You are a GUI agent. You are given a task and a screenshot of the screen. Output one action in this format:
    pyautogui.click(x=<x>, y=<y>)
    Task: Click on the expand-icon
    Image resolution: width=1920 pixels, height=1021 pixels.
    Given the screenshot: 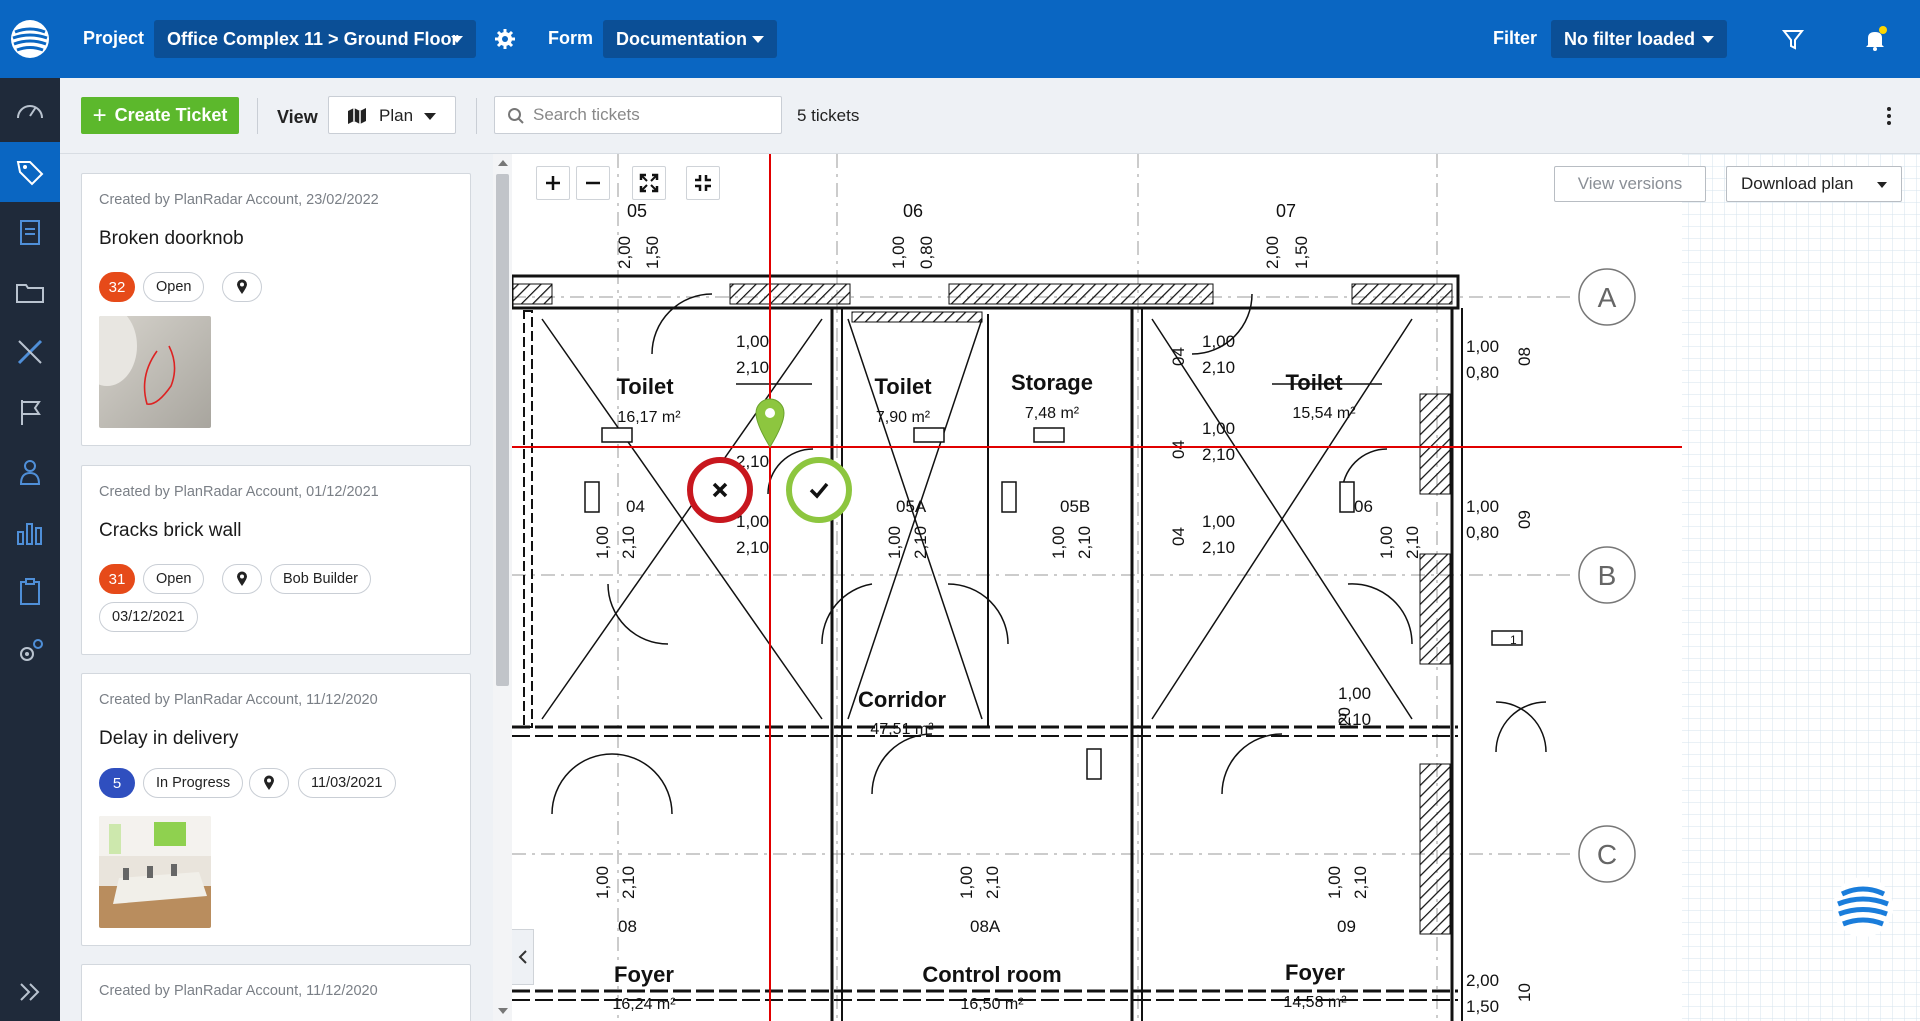 What is the action you would take?
    pyautogui.click(x=649, y=183)
    